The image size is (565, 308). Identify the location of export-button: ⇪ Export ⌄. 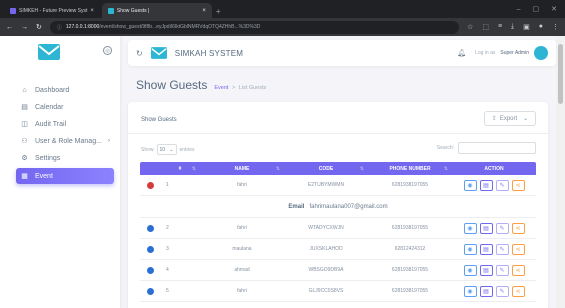
(510, 118).